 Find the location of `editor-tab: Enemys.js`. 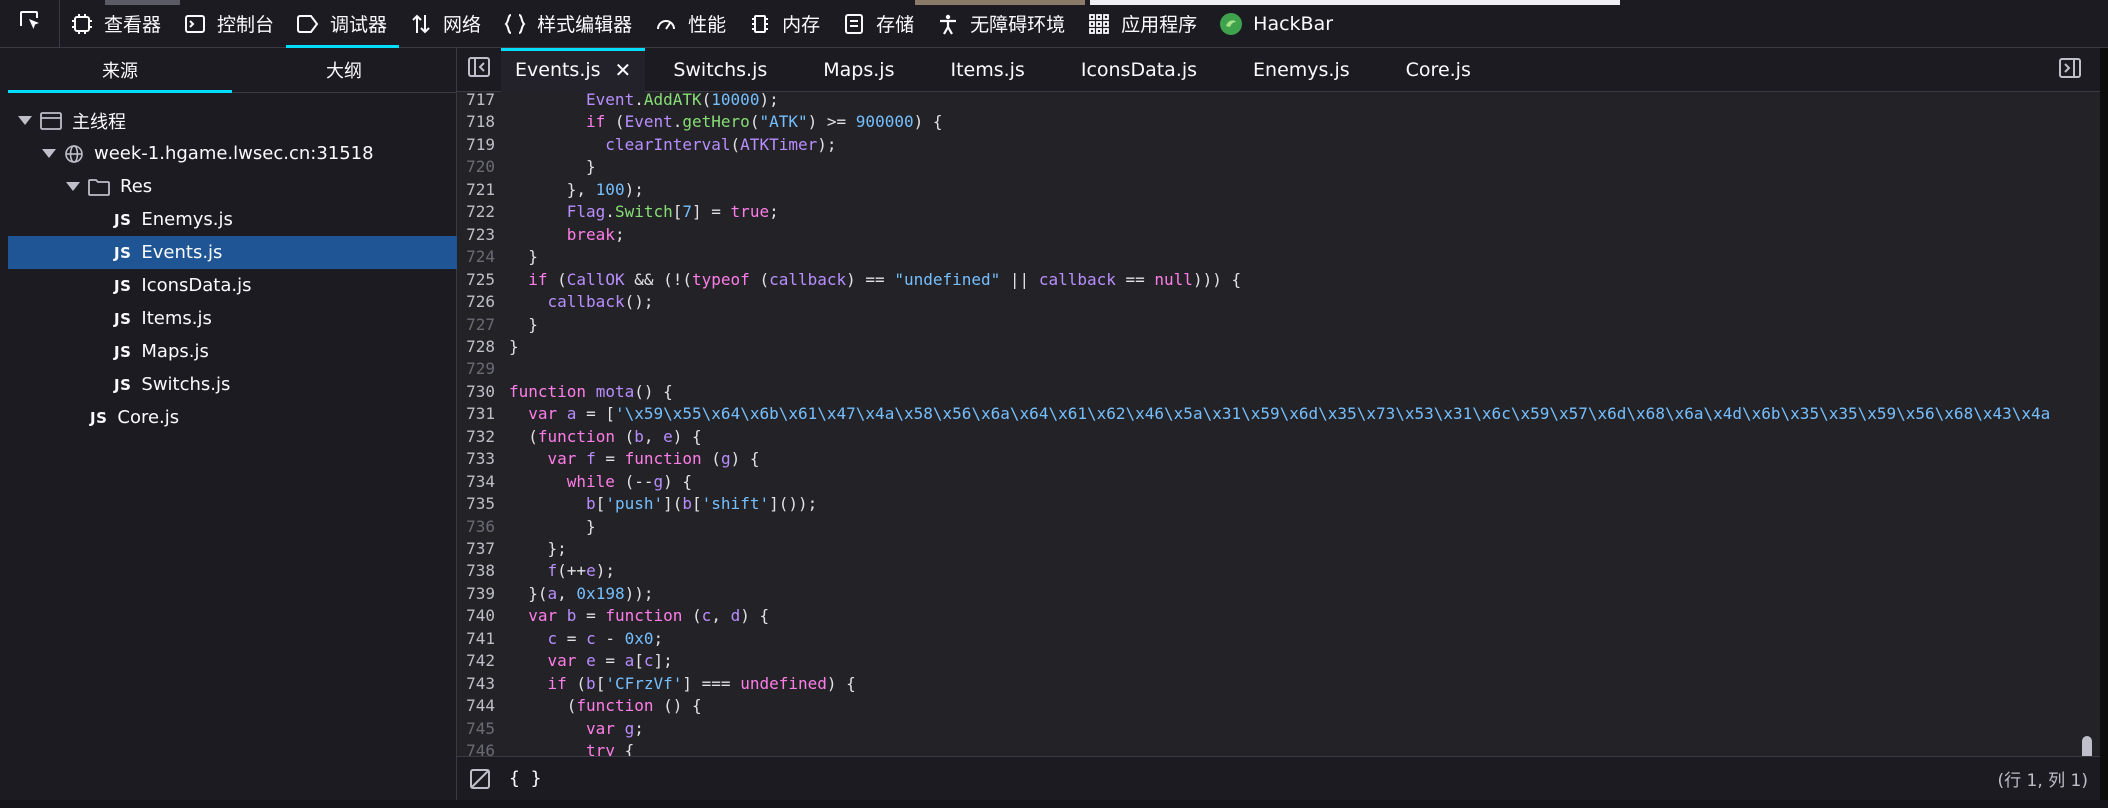

editor-tab: Enemys.js is located at coordinates (1301, 70).